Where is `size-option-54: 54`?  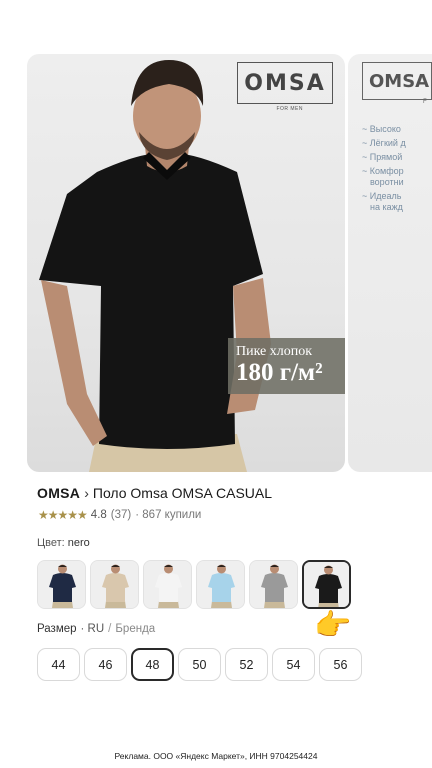
size-option-54: 54 is located at coordinates (293, 664).